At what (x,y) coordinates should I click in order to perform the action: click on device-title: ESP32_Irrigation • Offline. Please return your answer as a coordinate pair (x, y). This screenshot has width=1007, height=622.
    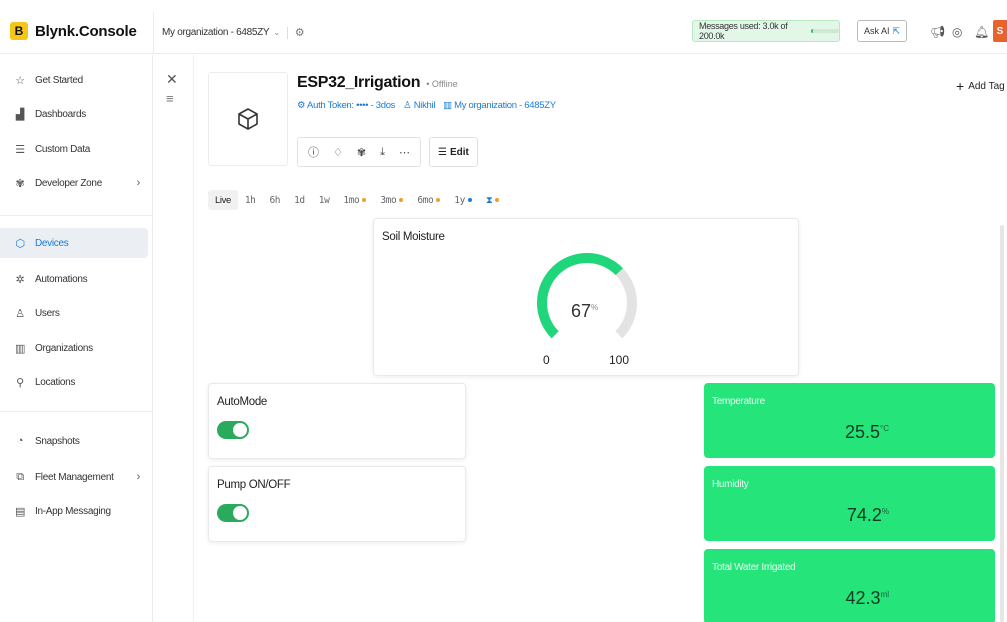
    Looking at the image, I should click on (377, 83).